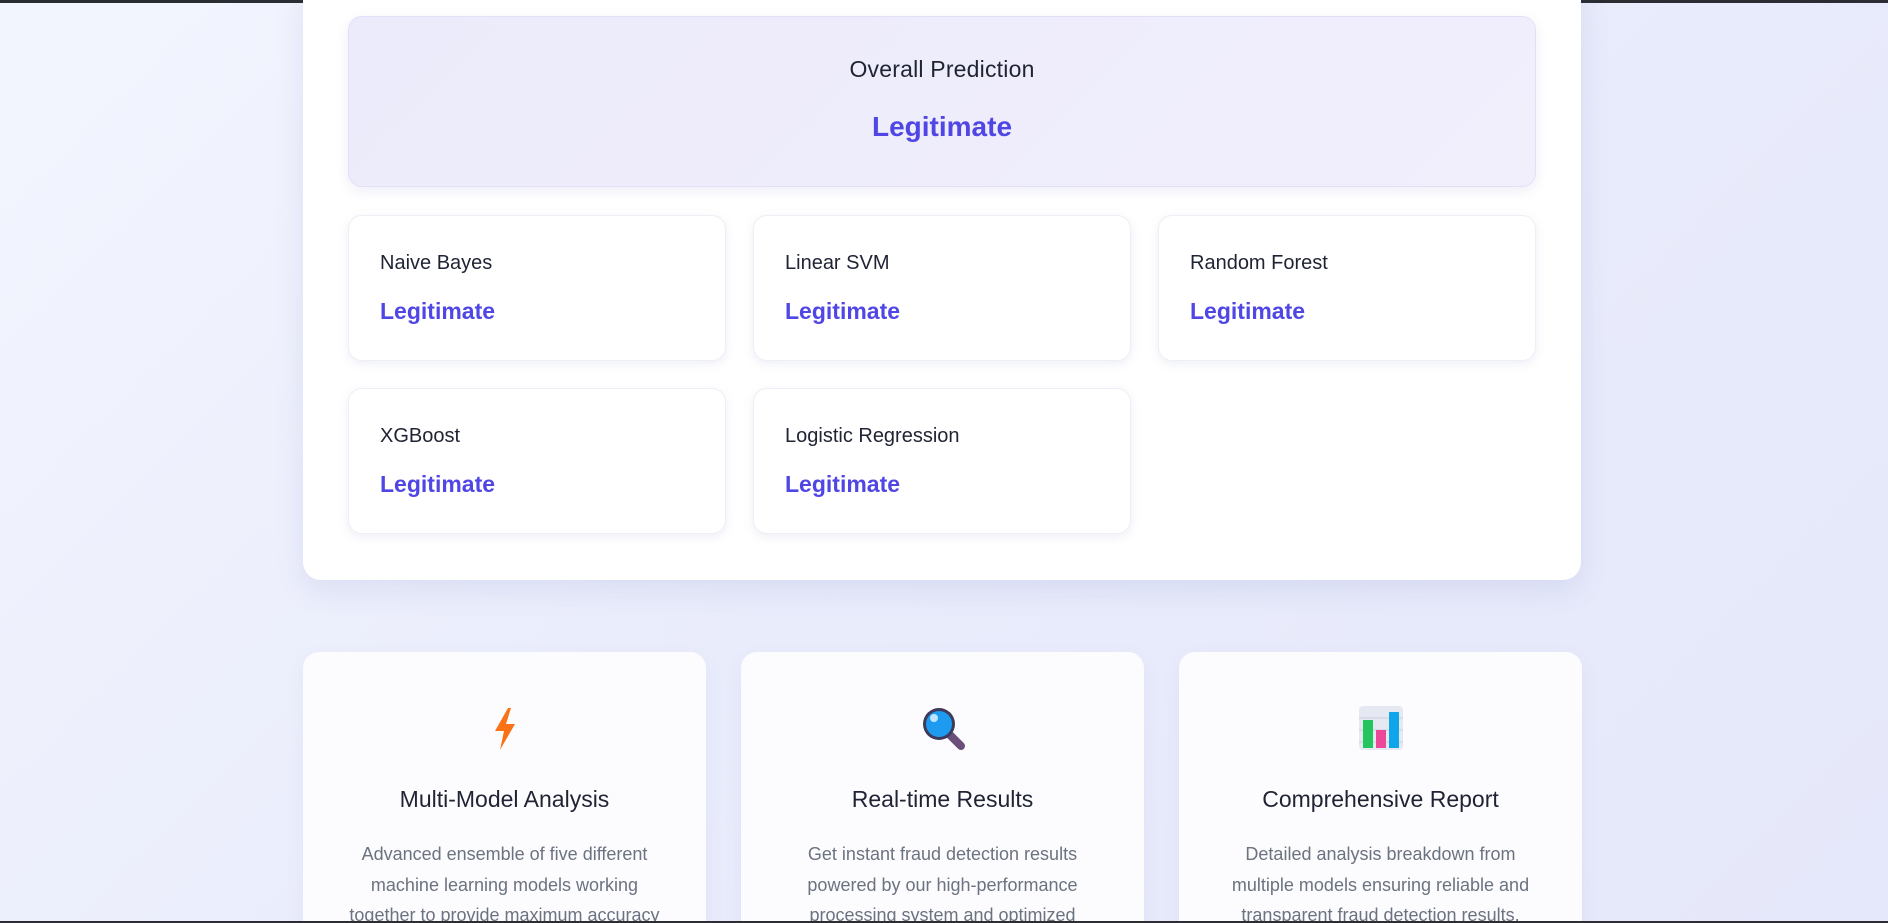 The height and width of the screenshot is (923, 1888). I want to click on model-card-xgboost: XGBoost Legitimate, so click(537, 461).